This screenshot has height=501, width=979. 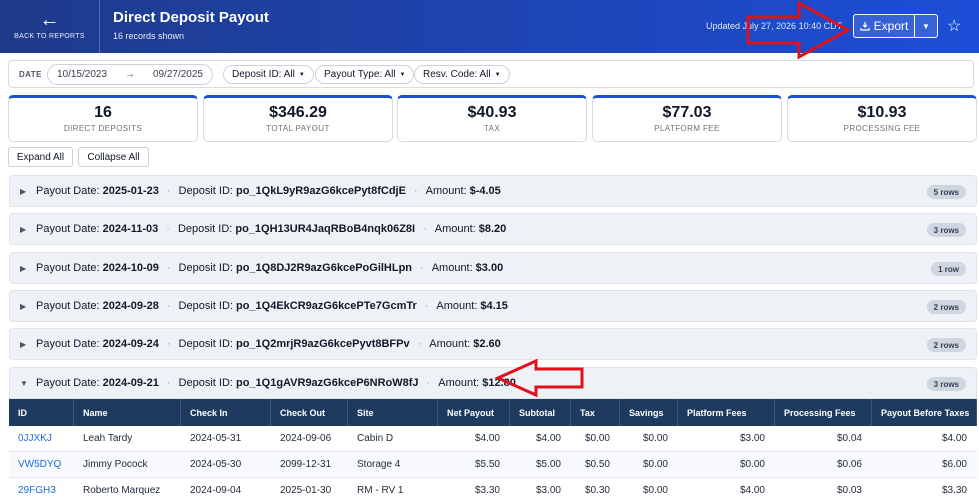 I want to click on cell-platform-fees: $3.00, so click(x=752, y=438).